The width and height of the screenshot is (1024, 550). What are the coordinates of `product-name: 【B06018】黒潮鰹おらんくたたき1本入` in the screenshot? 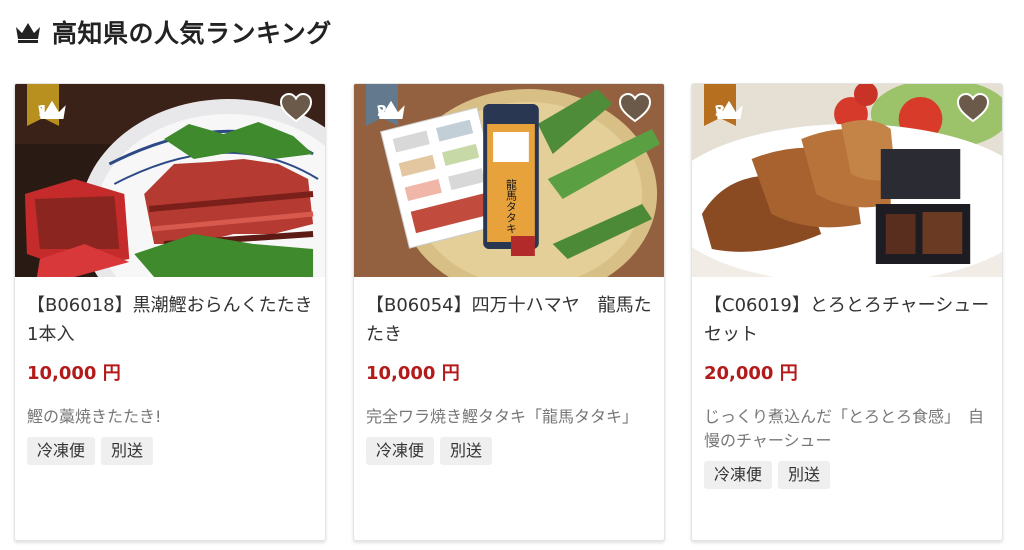 It's located at (170, 320).